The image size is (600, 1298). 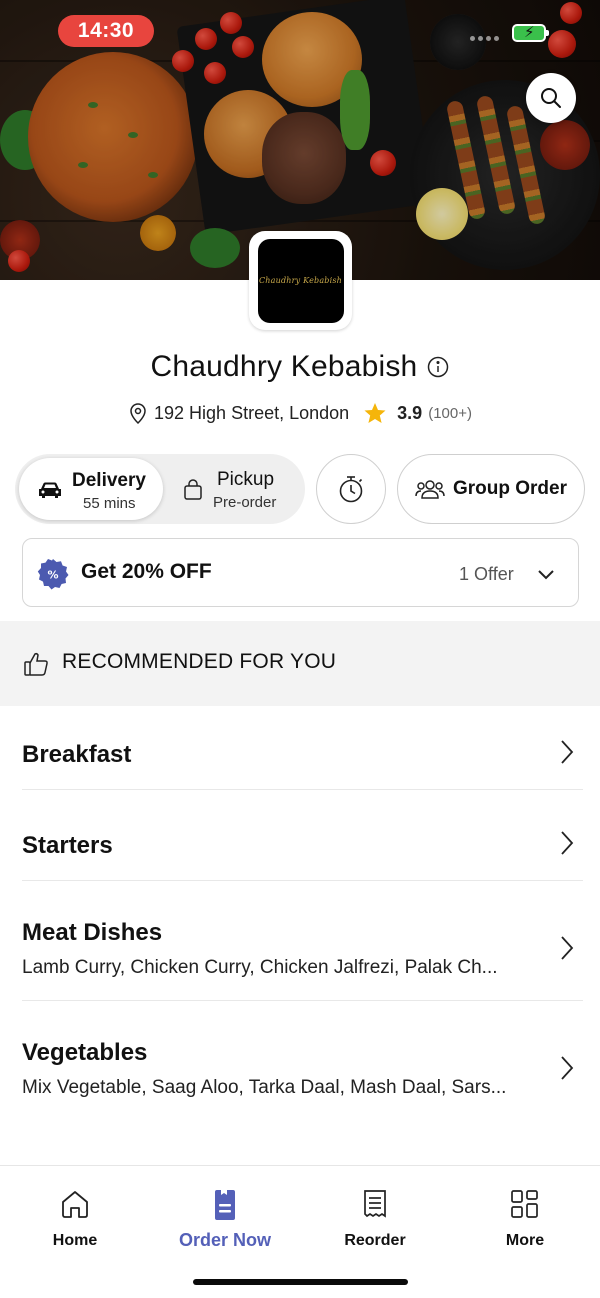 What do you see at coordinates (252, 412) in the screenshot?
I see `restaurant-address: 192 High Street, London` at bounding box center [252, 412].